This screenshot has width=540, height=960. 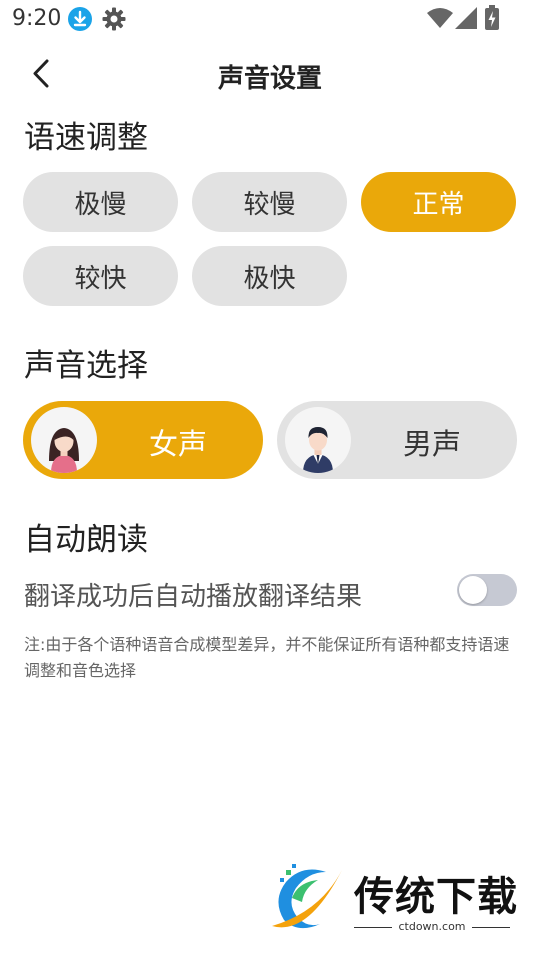 I want to click on autoread-toggle, so click(x=487, y=590).